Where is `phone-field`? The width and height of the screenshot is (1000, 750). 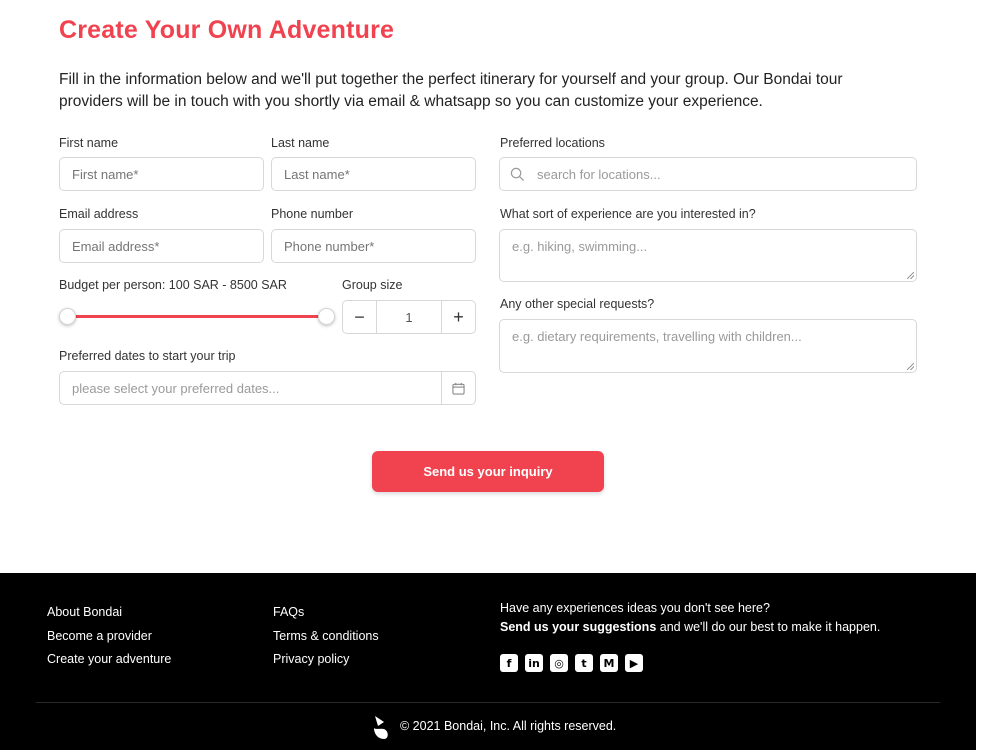
phone-field is located at coordinates (373, 246).